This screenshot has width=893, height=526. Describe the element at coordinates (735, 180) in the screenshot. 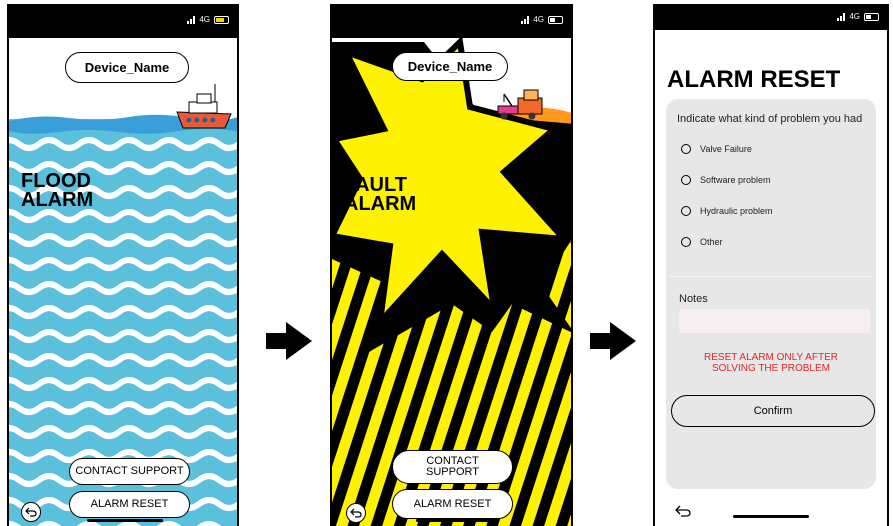

I see `radio-label: Software problem` at that location.